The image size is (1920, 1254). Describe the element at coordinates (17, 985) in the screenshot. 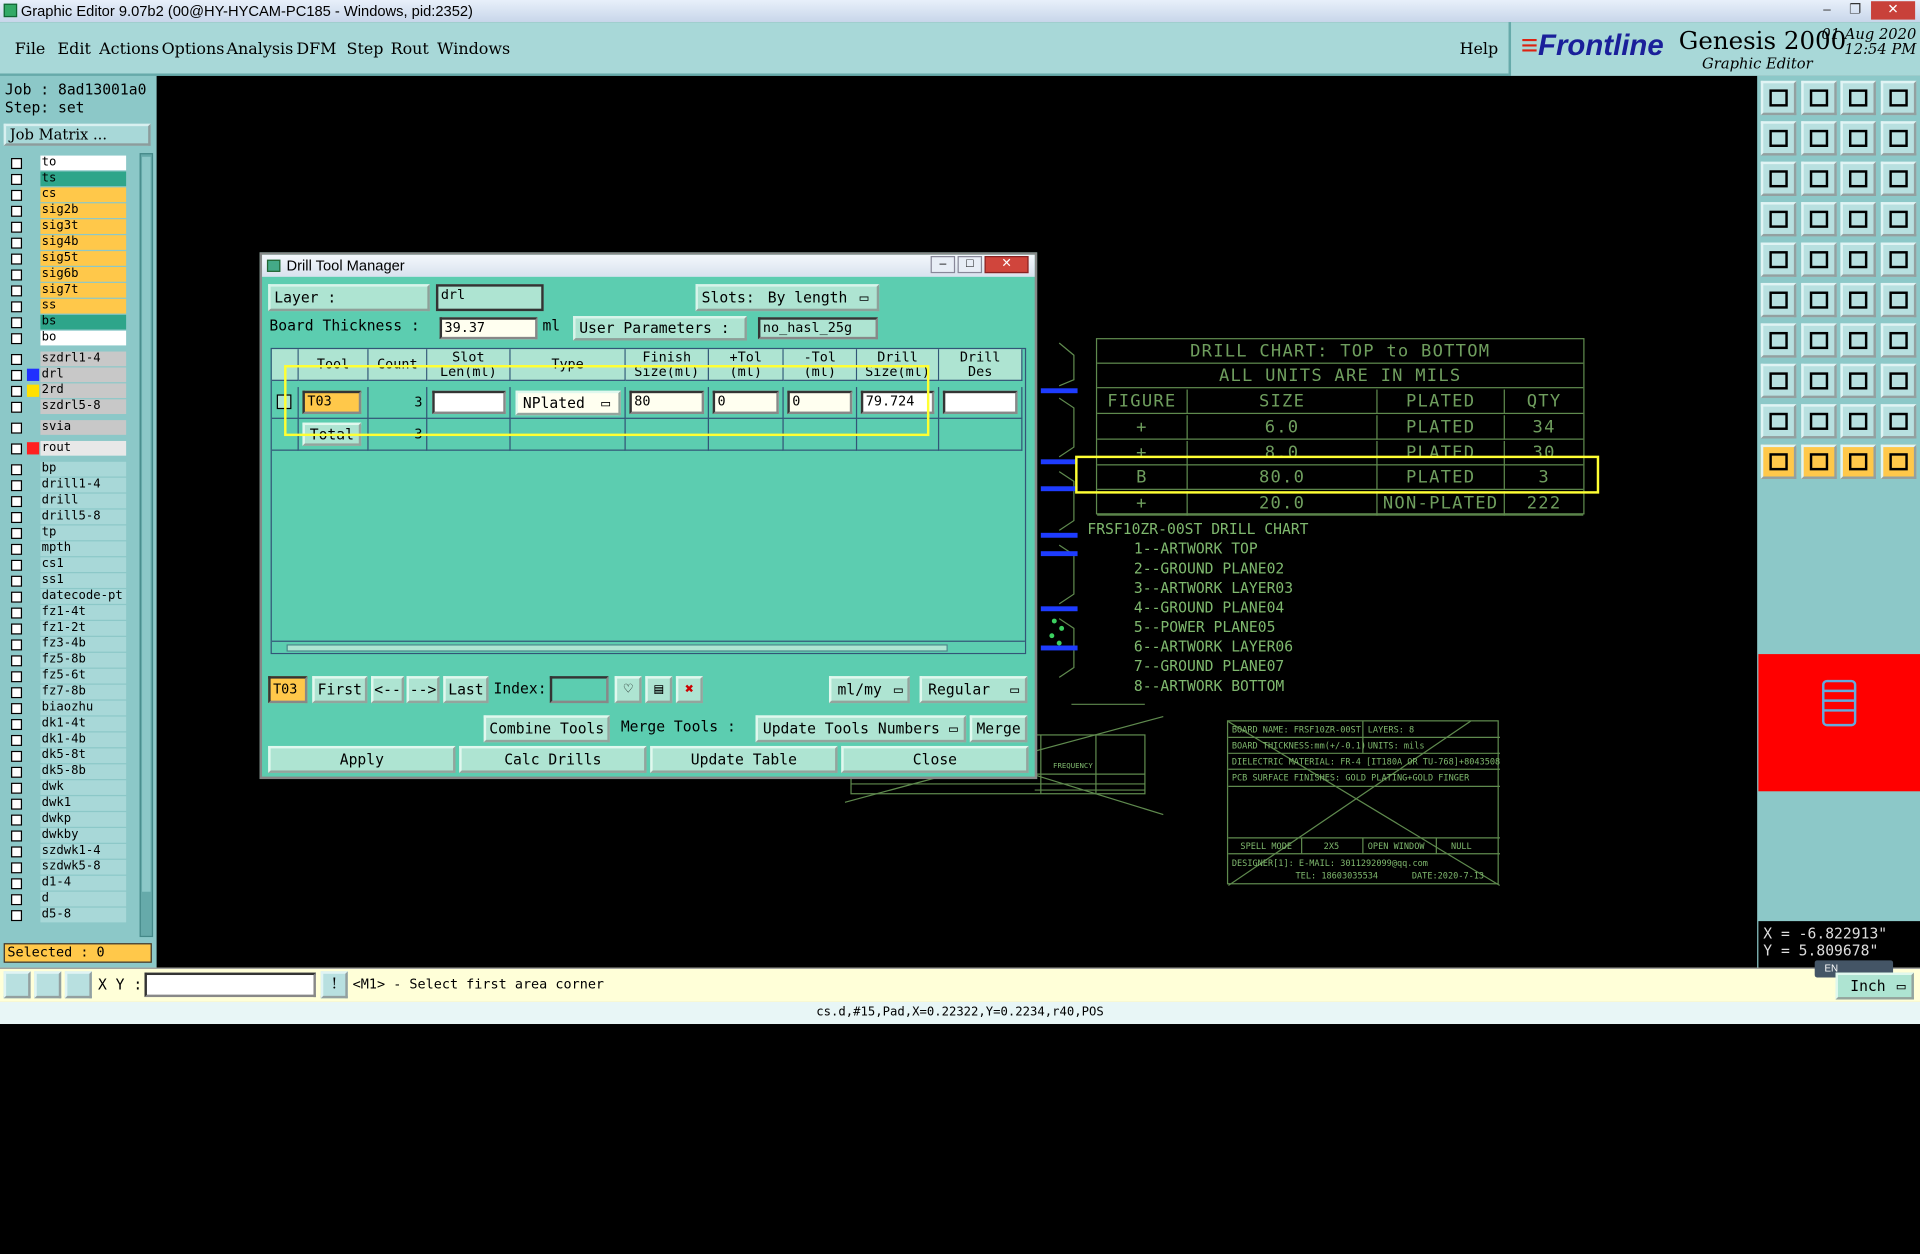

I see `zoom-fit-icon` at that location.